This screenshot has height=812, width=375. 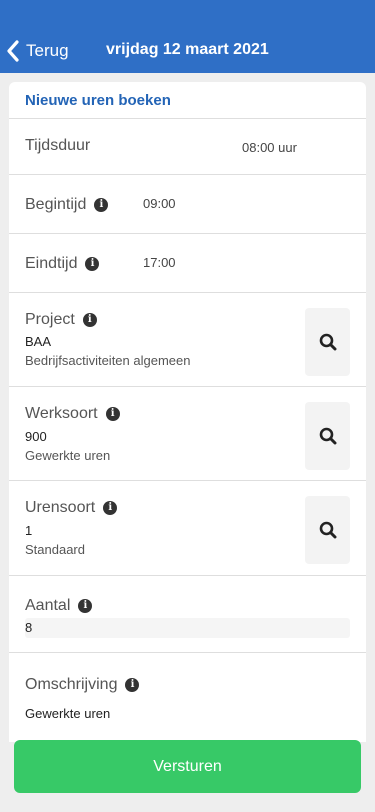 What do you see at coordinates (51, 263) in the screenshot?
I see `eindtijd-label-text: Eindtijd` at bounding box center [51, 263].